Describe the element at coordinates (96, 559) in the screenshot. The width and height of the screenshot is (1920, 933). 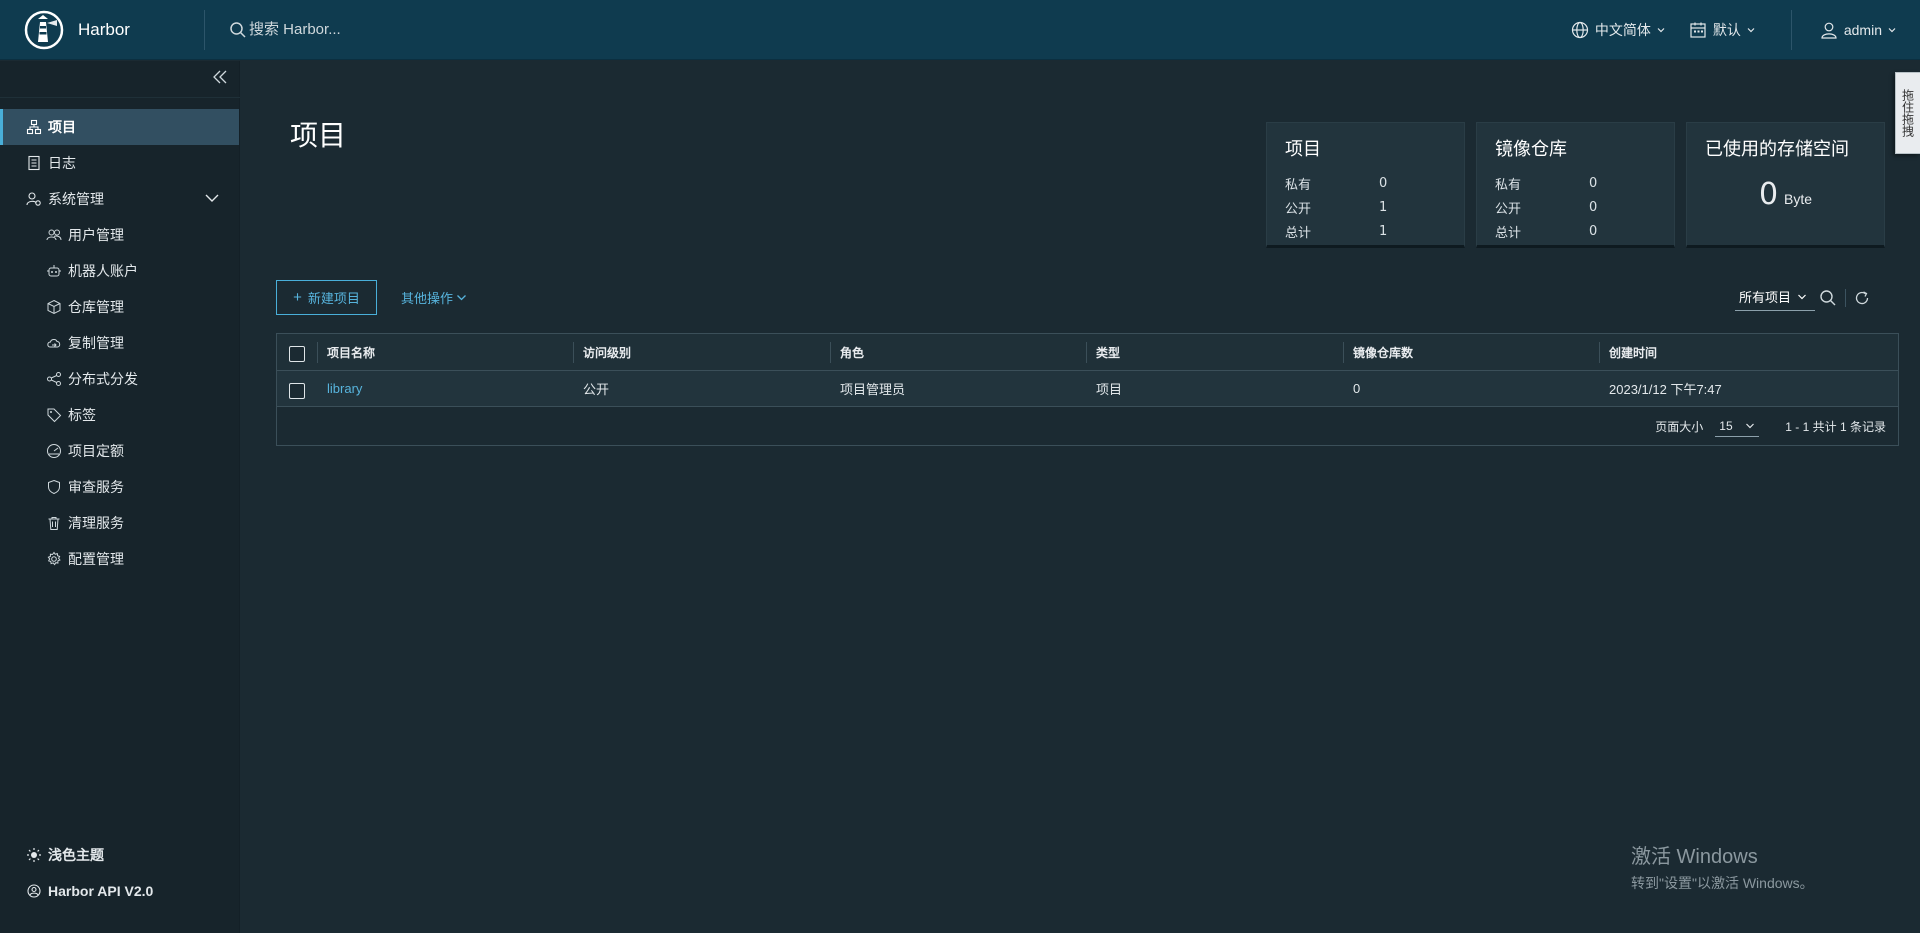
I see `sidebar-item-label: 配置管理` at that location.